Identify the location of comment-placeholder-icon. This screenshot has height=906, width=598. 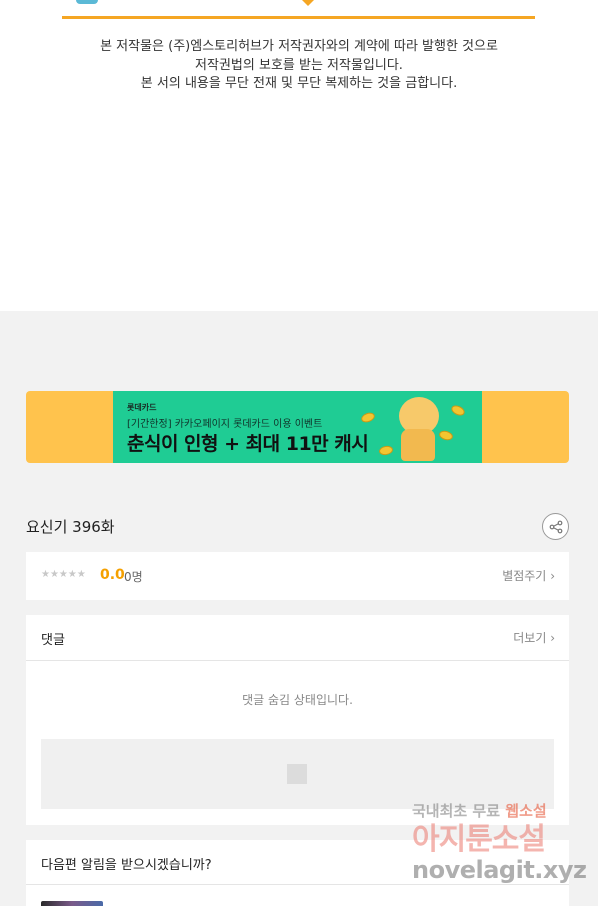
(297, 774).